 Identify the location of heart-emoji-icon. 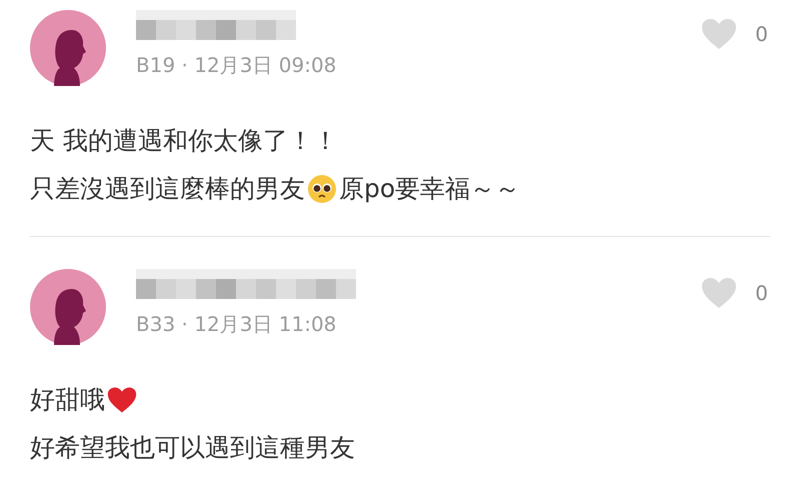
(122, 400).